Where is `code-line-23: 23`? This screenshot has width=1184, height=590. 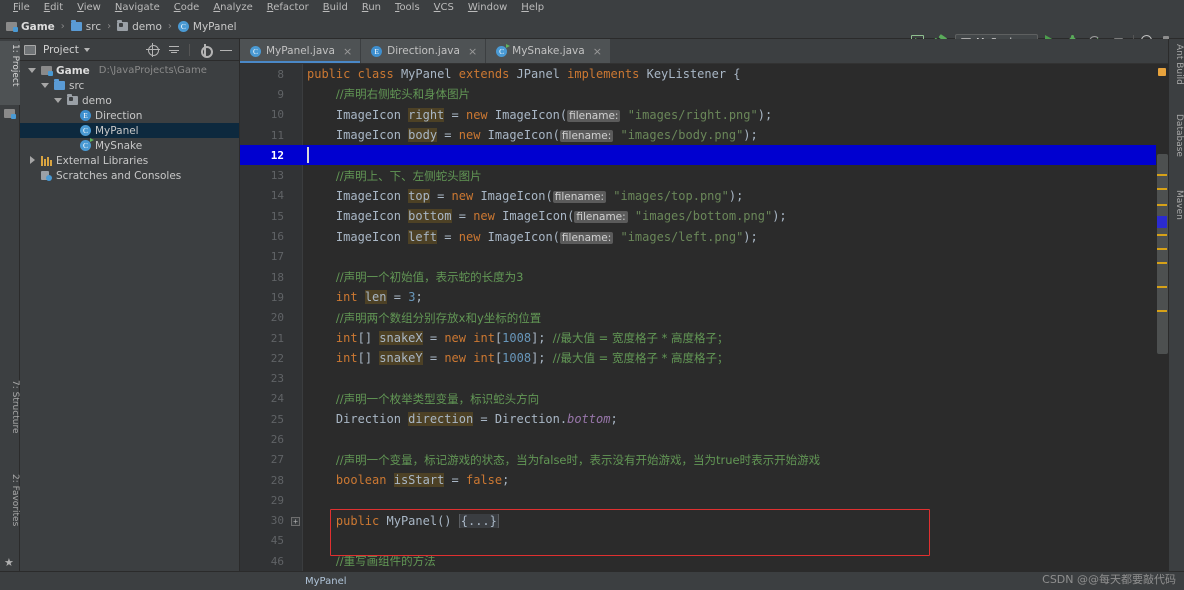 code-line-23: 23 is located at coordinates (704, 378).